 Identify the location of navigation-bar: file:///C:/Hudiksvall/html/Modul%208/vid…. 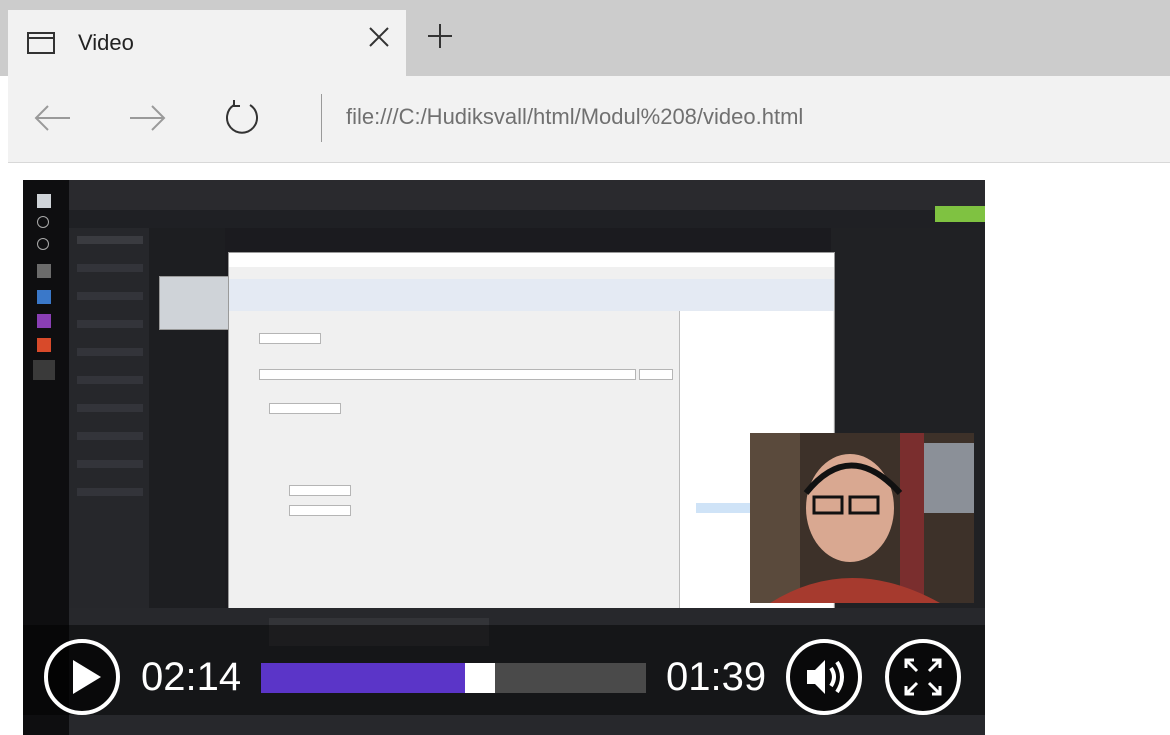
(589, 119).